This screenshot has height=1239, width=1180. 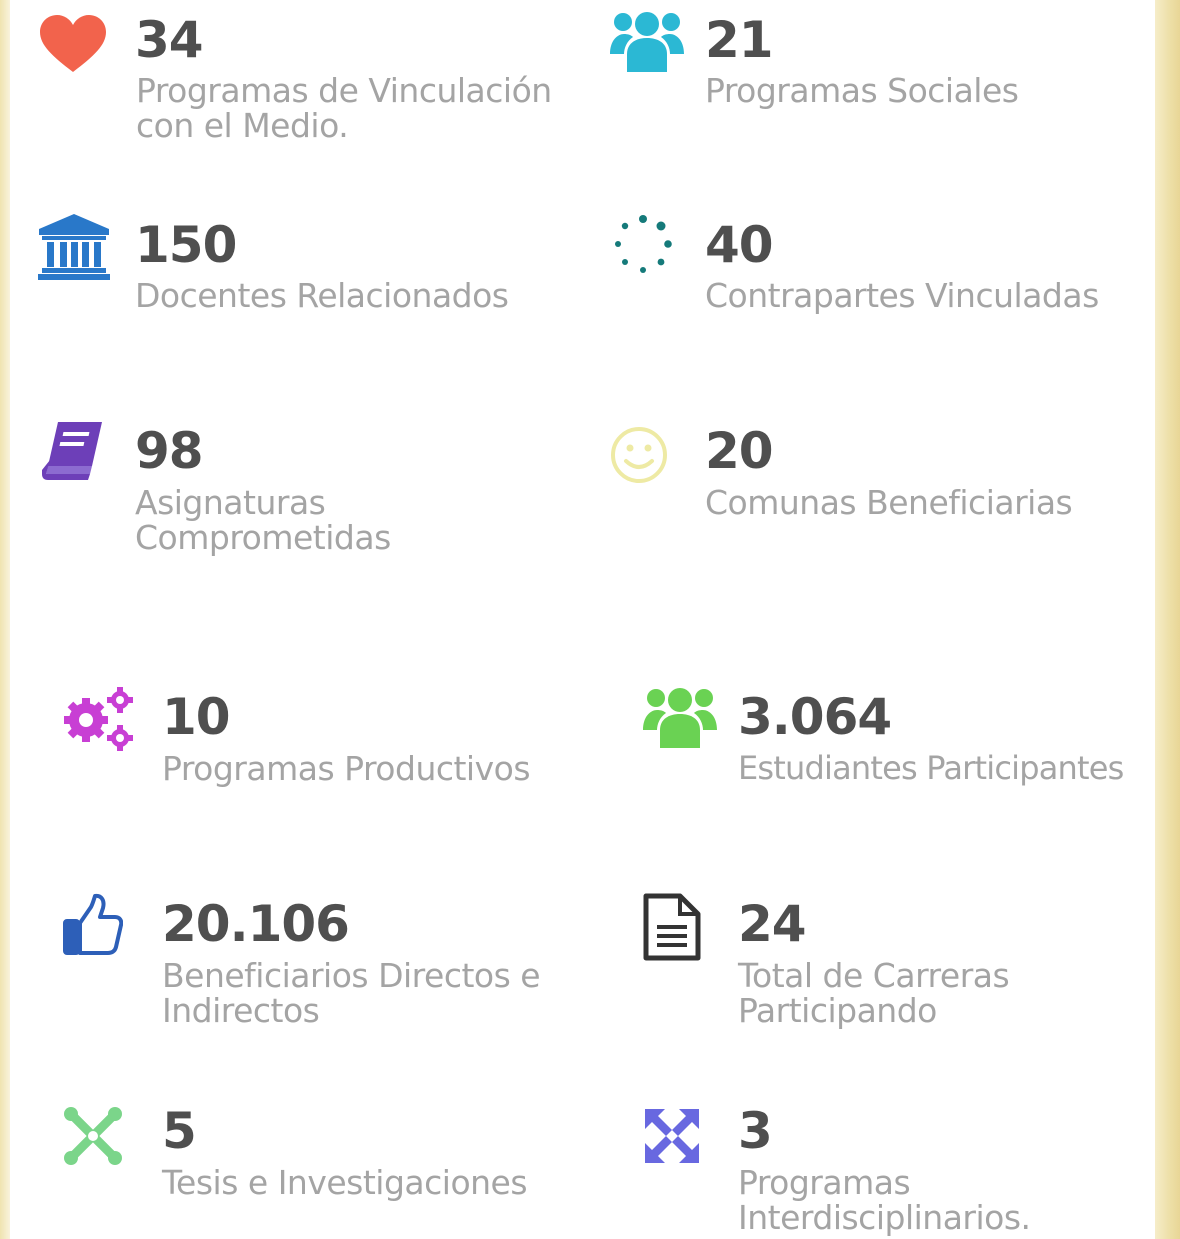 I want to click on stat-label: Contrapartes Vinculadas, so click(x=902, y=295).